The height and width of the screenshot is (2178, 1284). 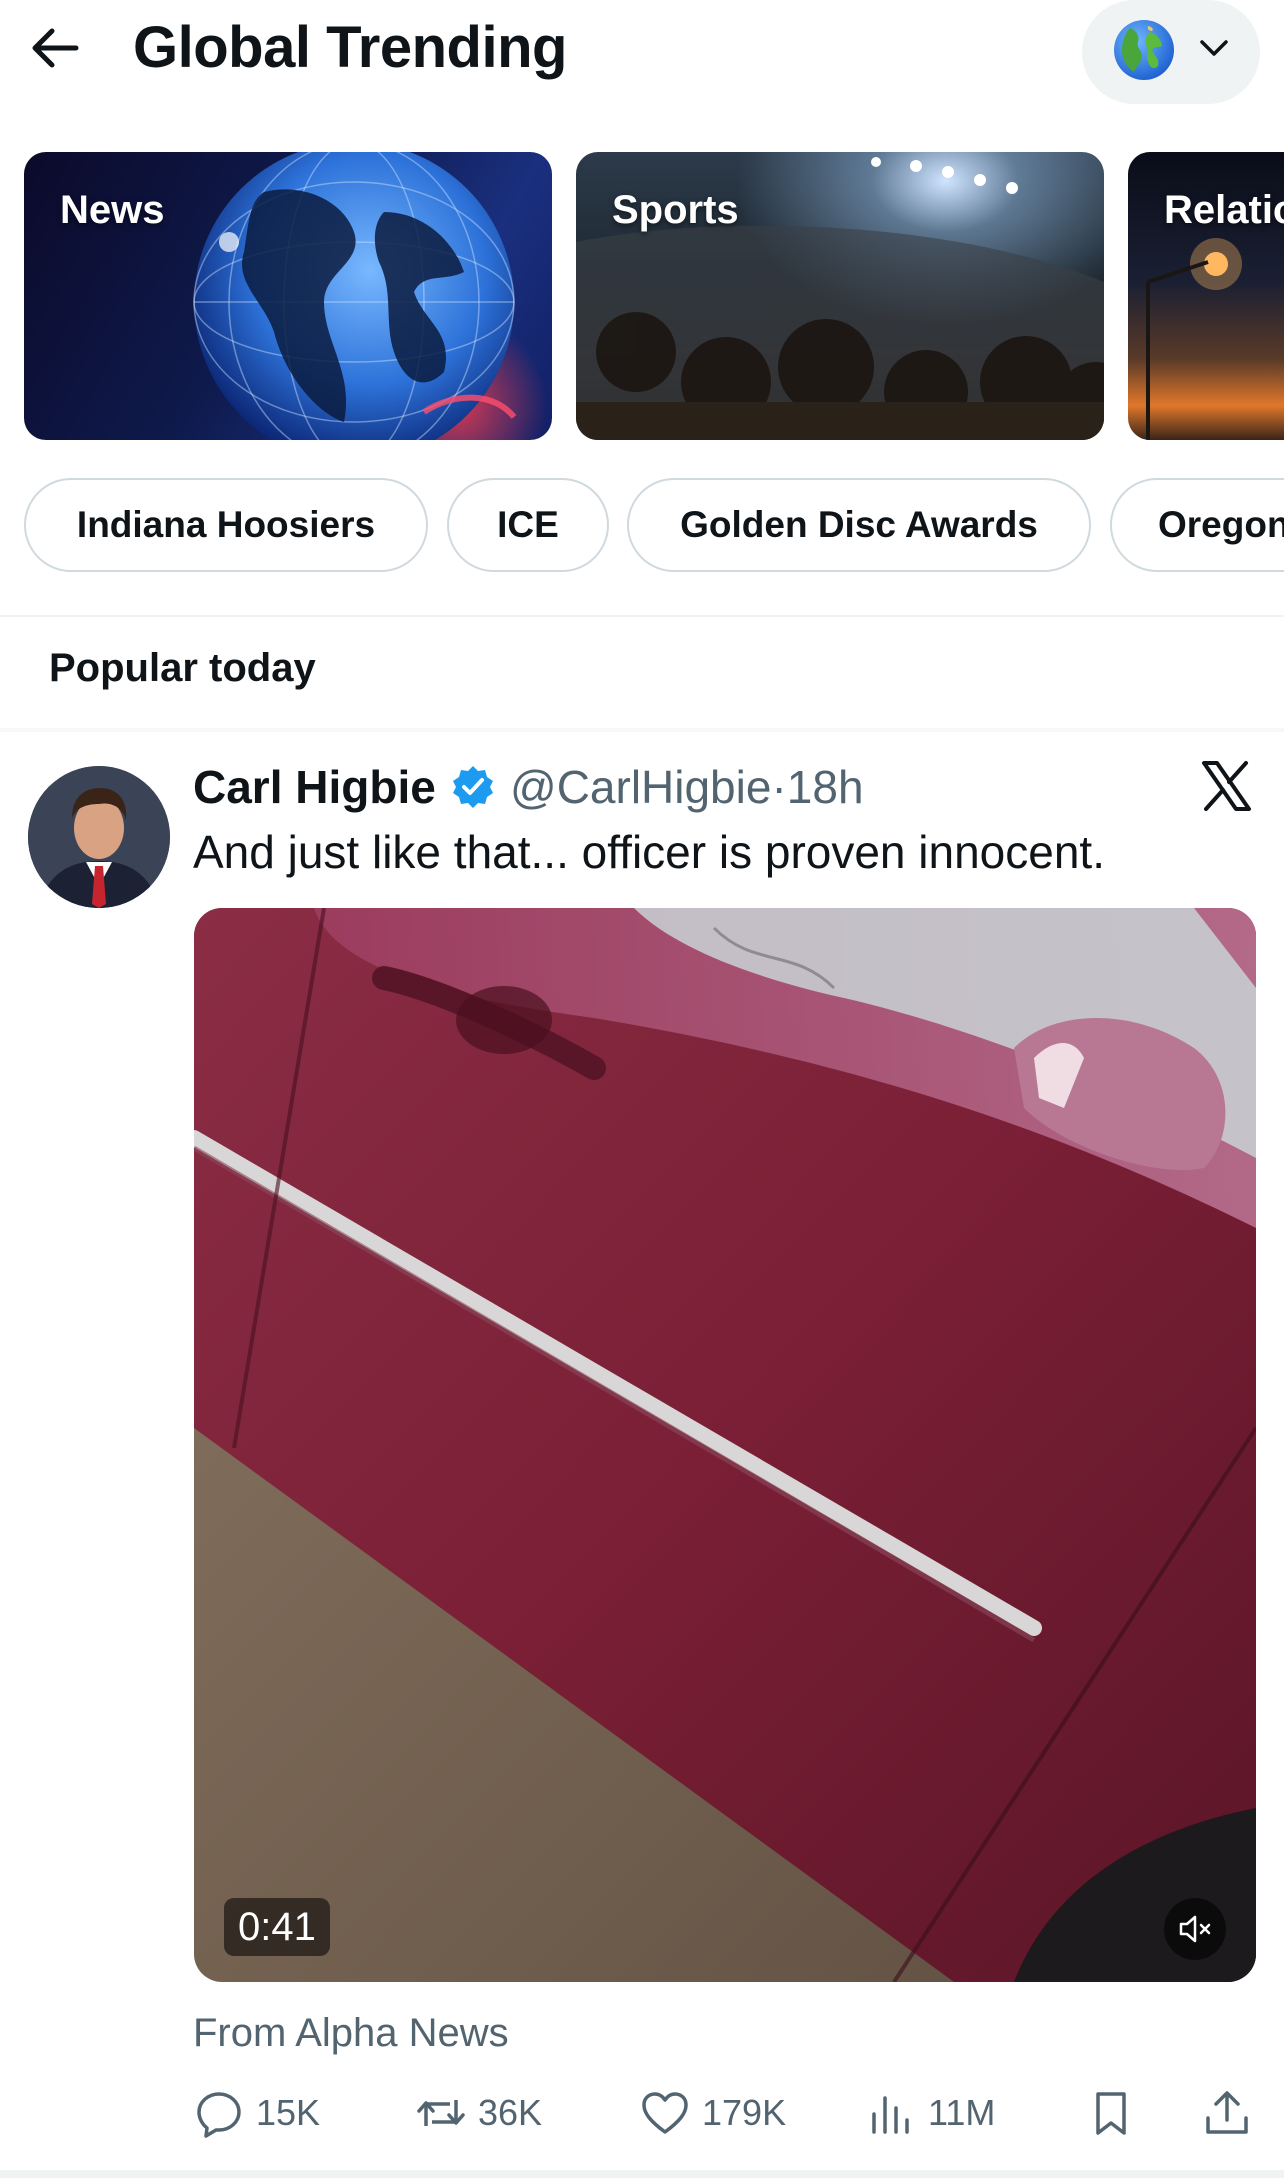 I want to click on chip-indiana-hoosiers: Indiana Hoosiers, so click(x=226, y=525).